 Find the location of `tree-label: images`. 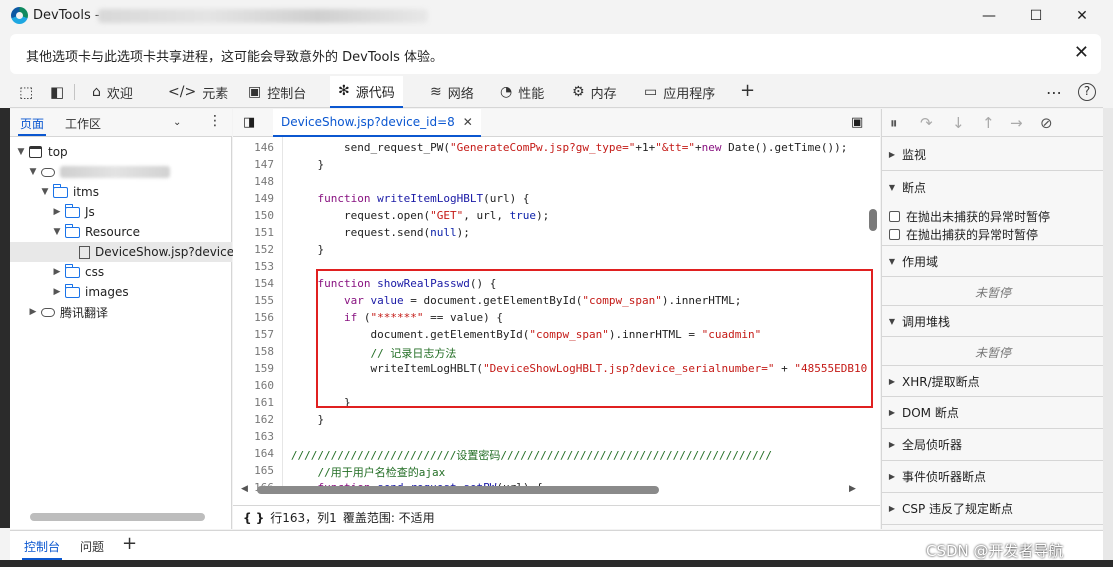

tree-label: images is located at coordinates (107, 292).